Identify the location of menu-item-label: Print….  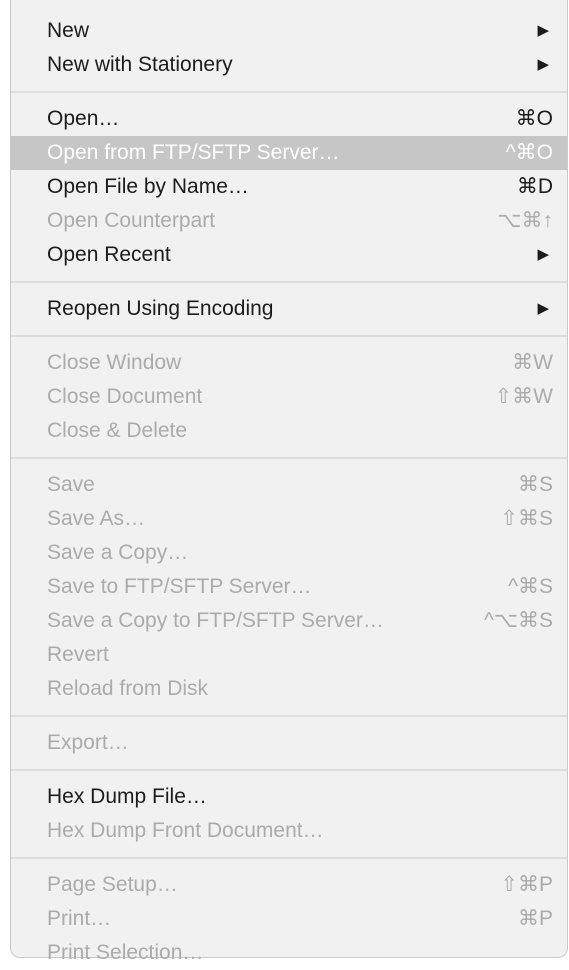
(79, 918).